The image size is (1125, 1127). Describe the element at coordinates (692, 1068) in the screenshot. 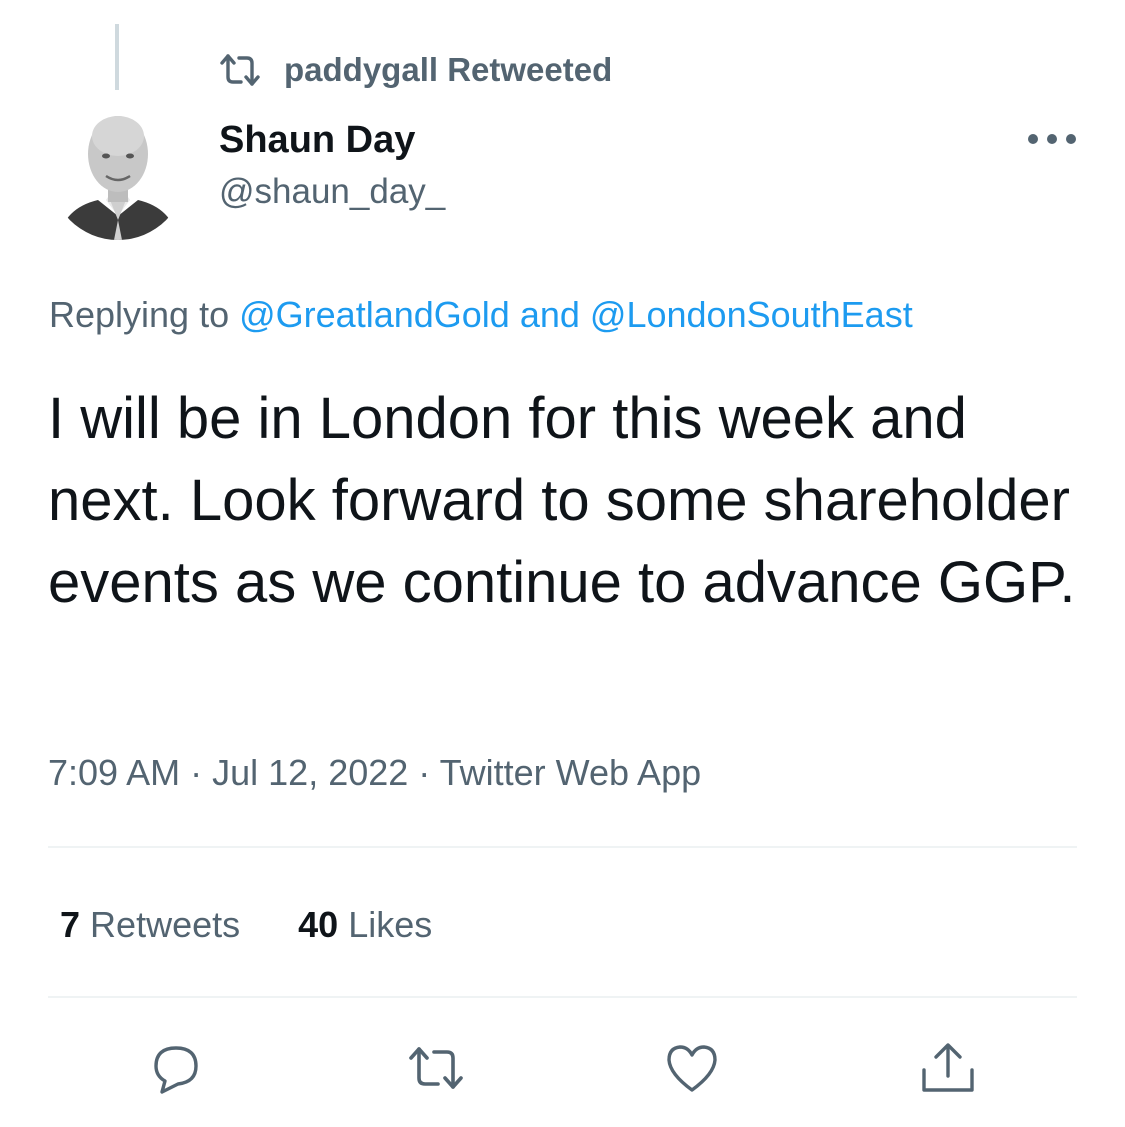

I see `like-icon` at that location.